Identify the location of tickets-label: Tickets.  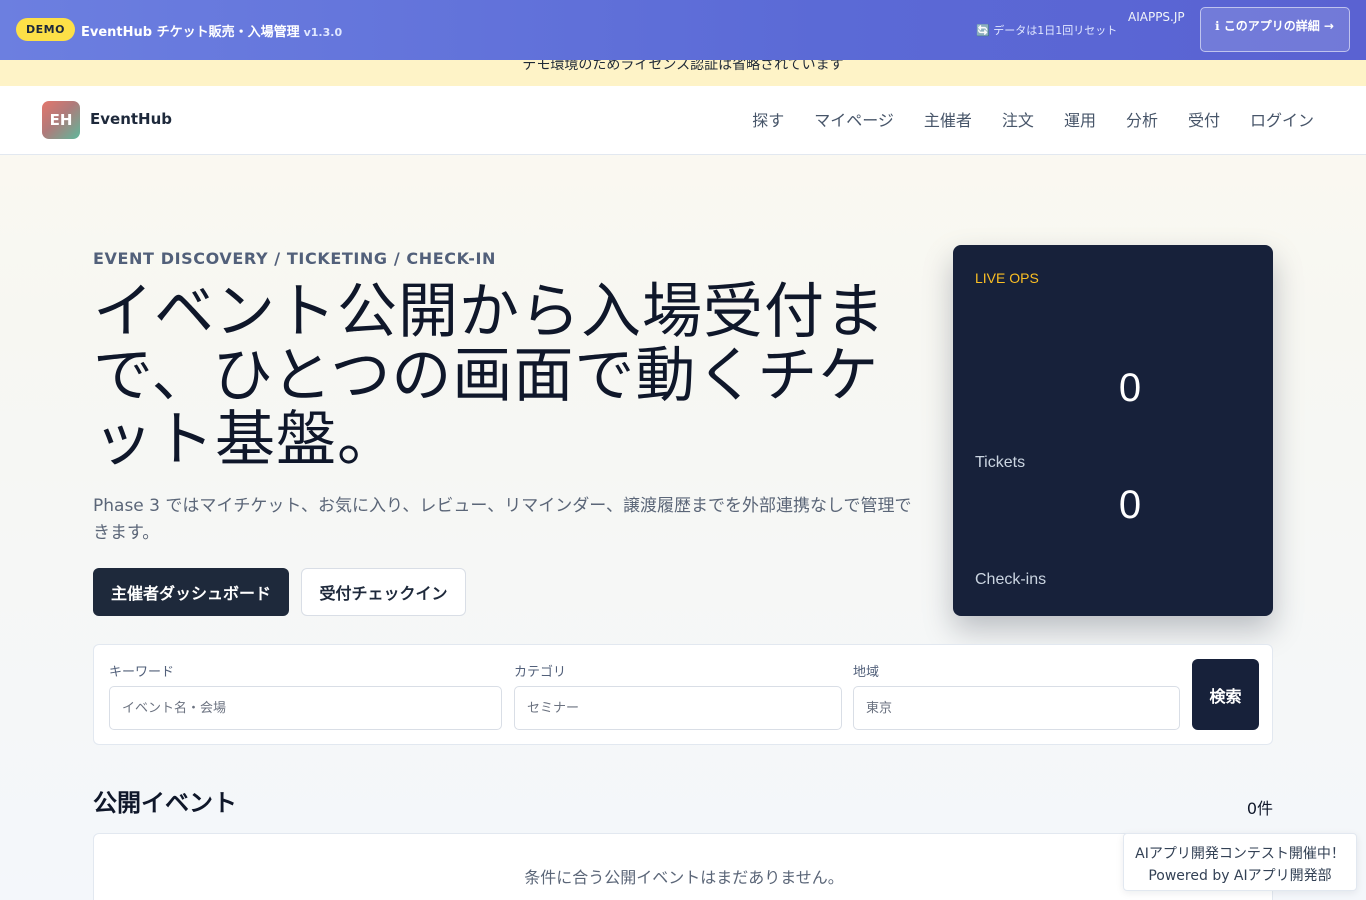
(1000, 462).